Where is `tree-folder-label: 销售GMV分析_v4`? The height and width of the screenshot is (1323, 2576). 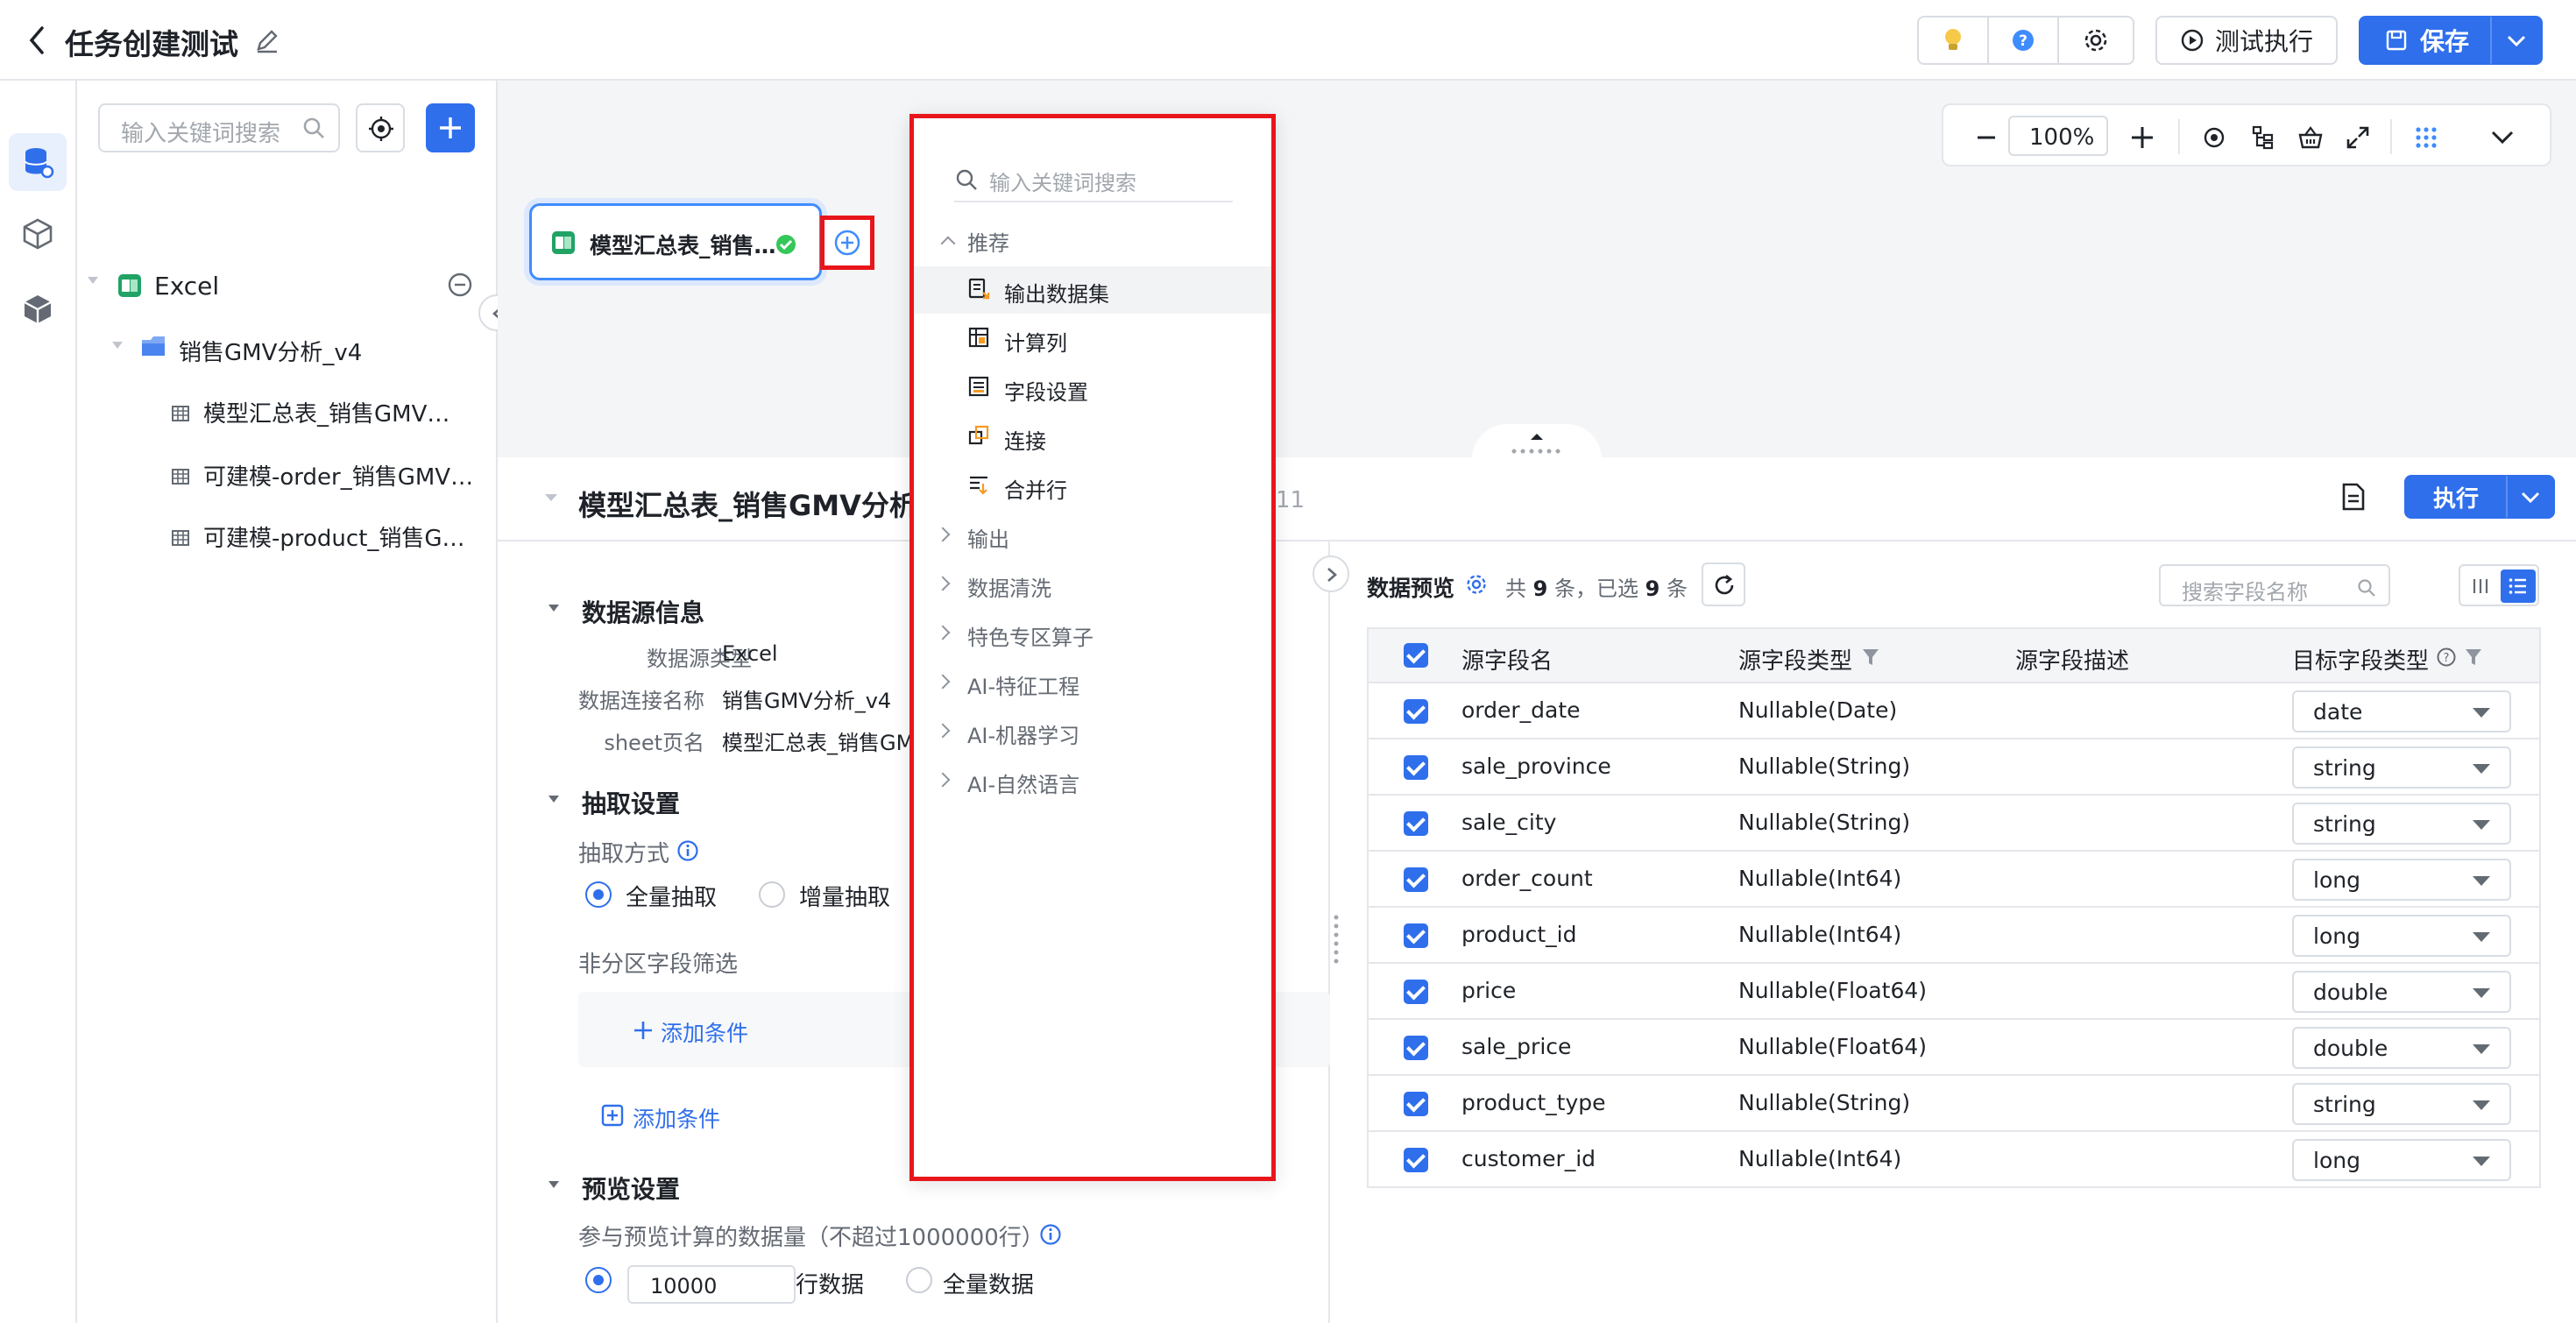
tree-folder-label: 销售GMV分析_v4 is located at coordinates (270, 351).